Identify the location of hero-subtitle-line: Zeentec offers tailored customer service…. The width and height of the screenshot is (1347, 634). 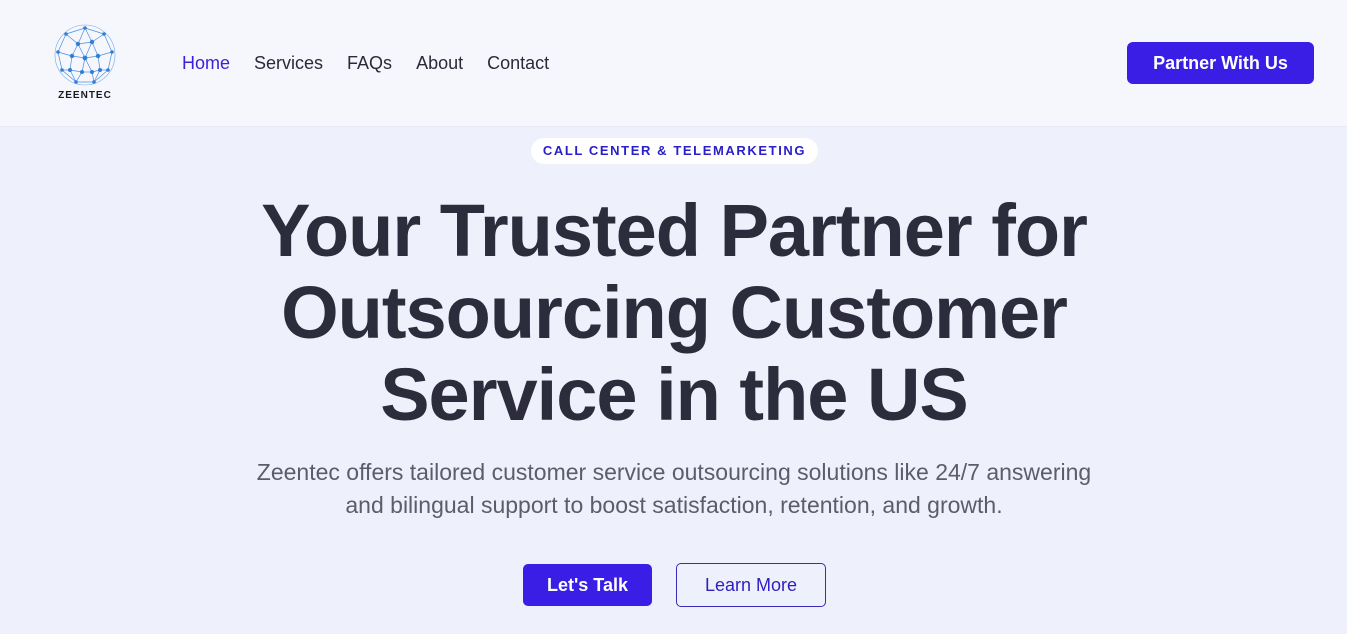
(674, 472).